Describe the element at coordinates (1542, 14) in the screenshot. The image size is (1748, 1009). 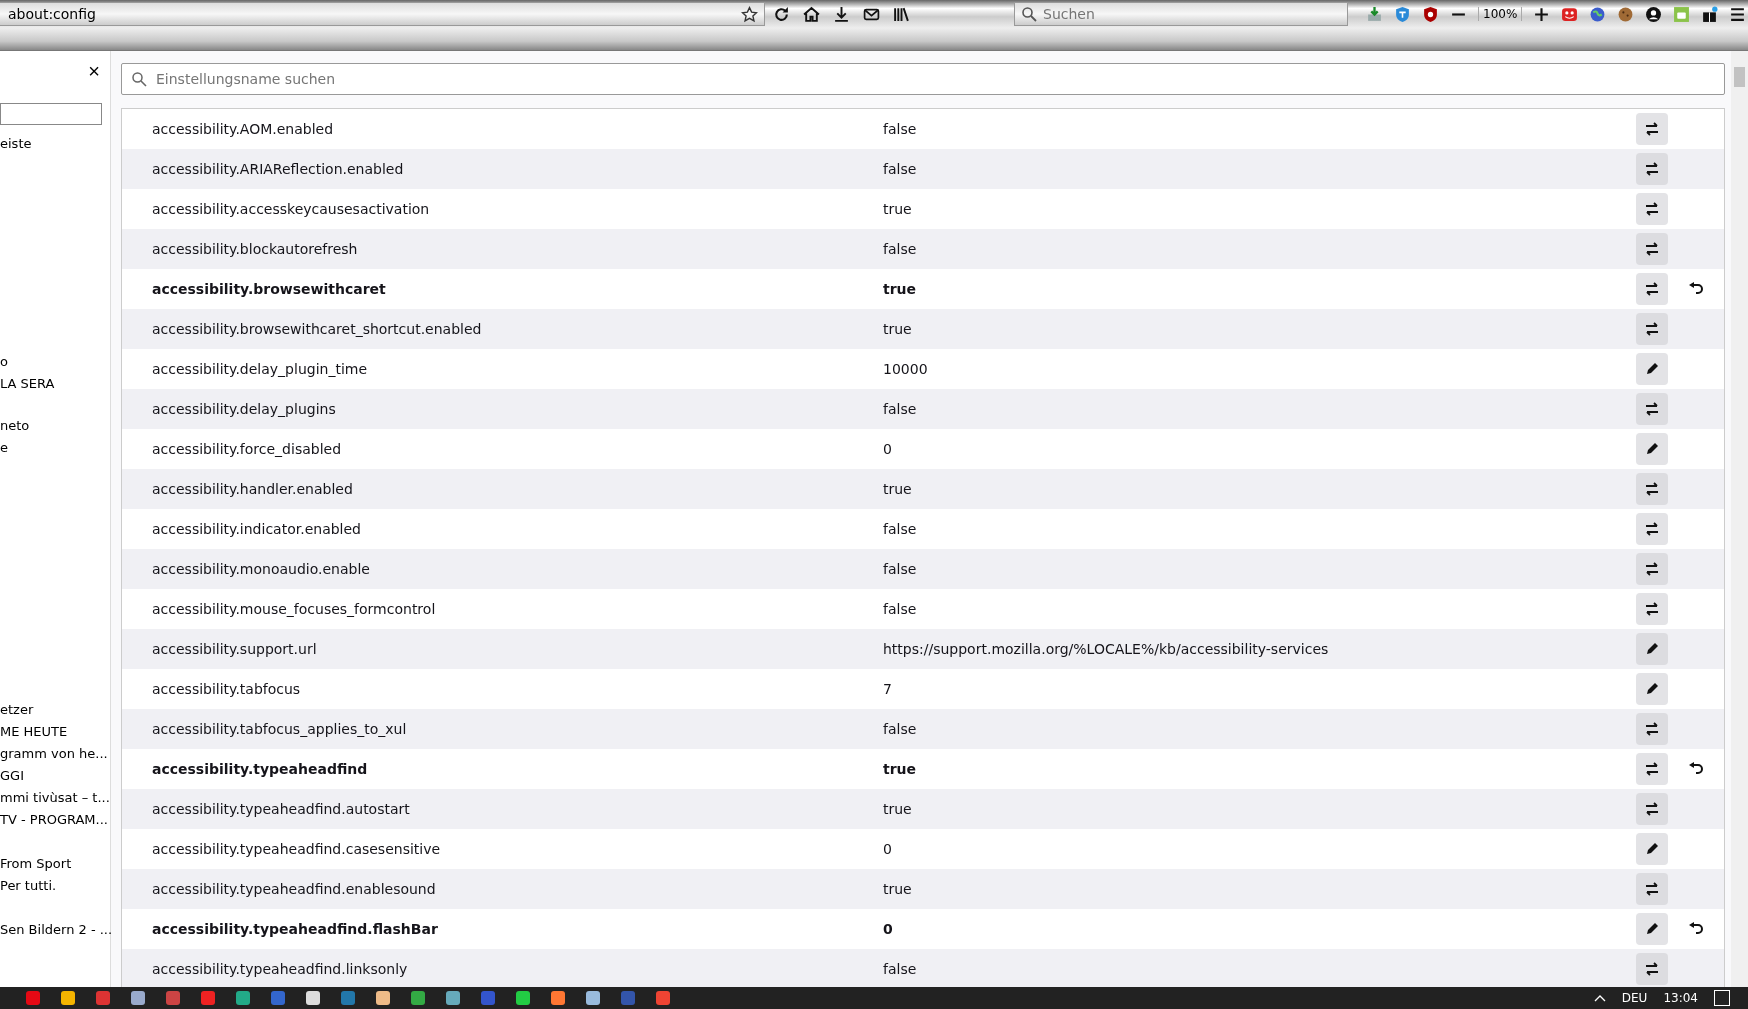
I see `zoom-in-icon` at that location.